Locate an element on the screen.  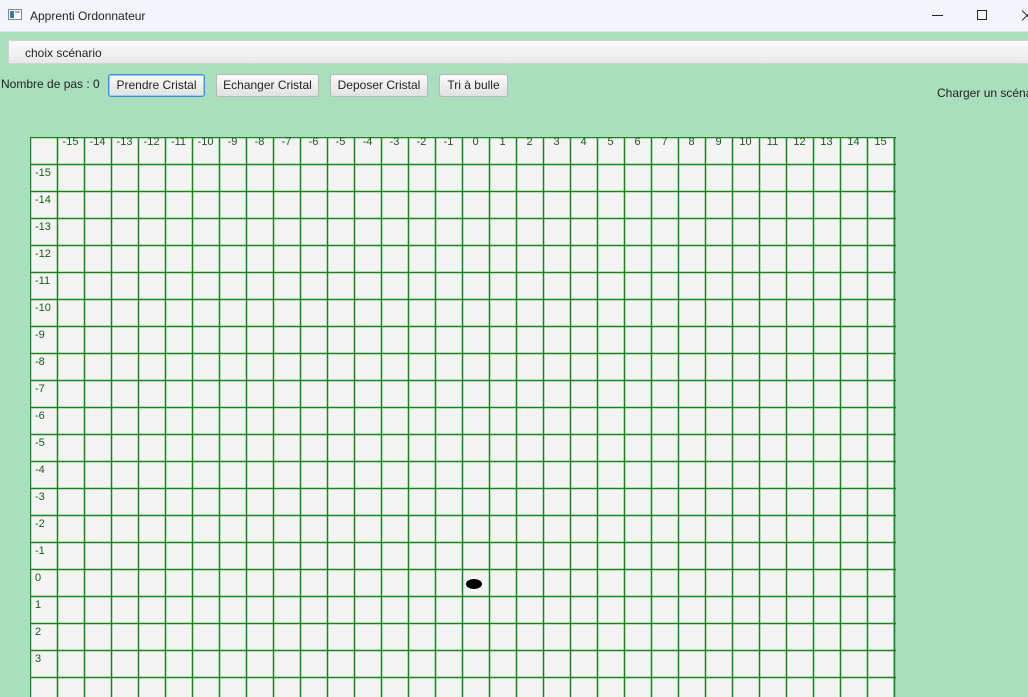
column-label: -8 is located at coordinates (259, 142).